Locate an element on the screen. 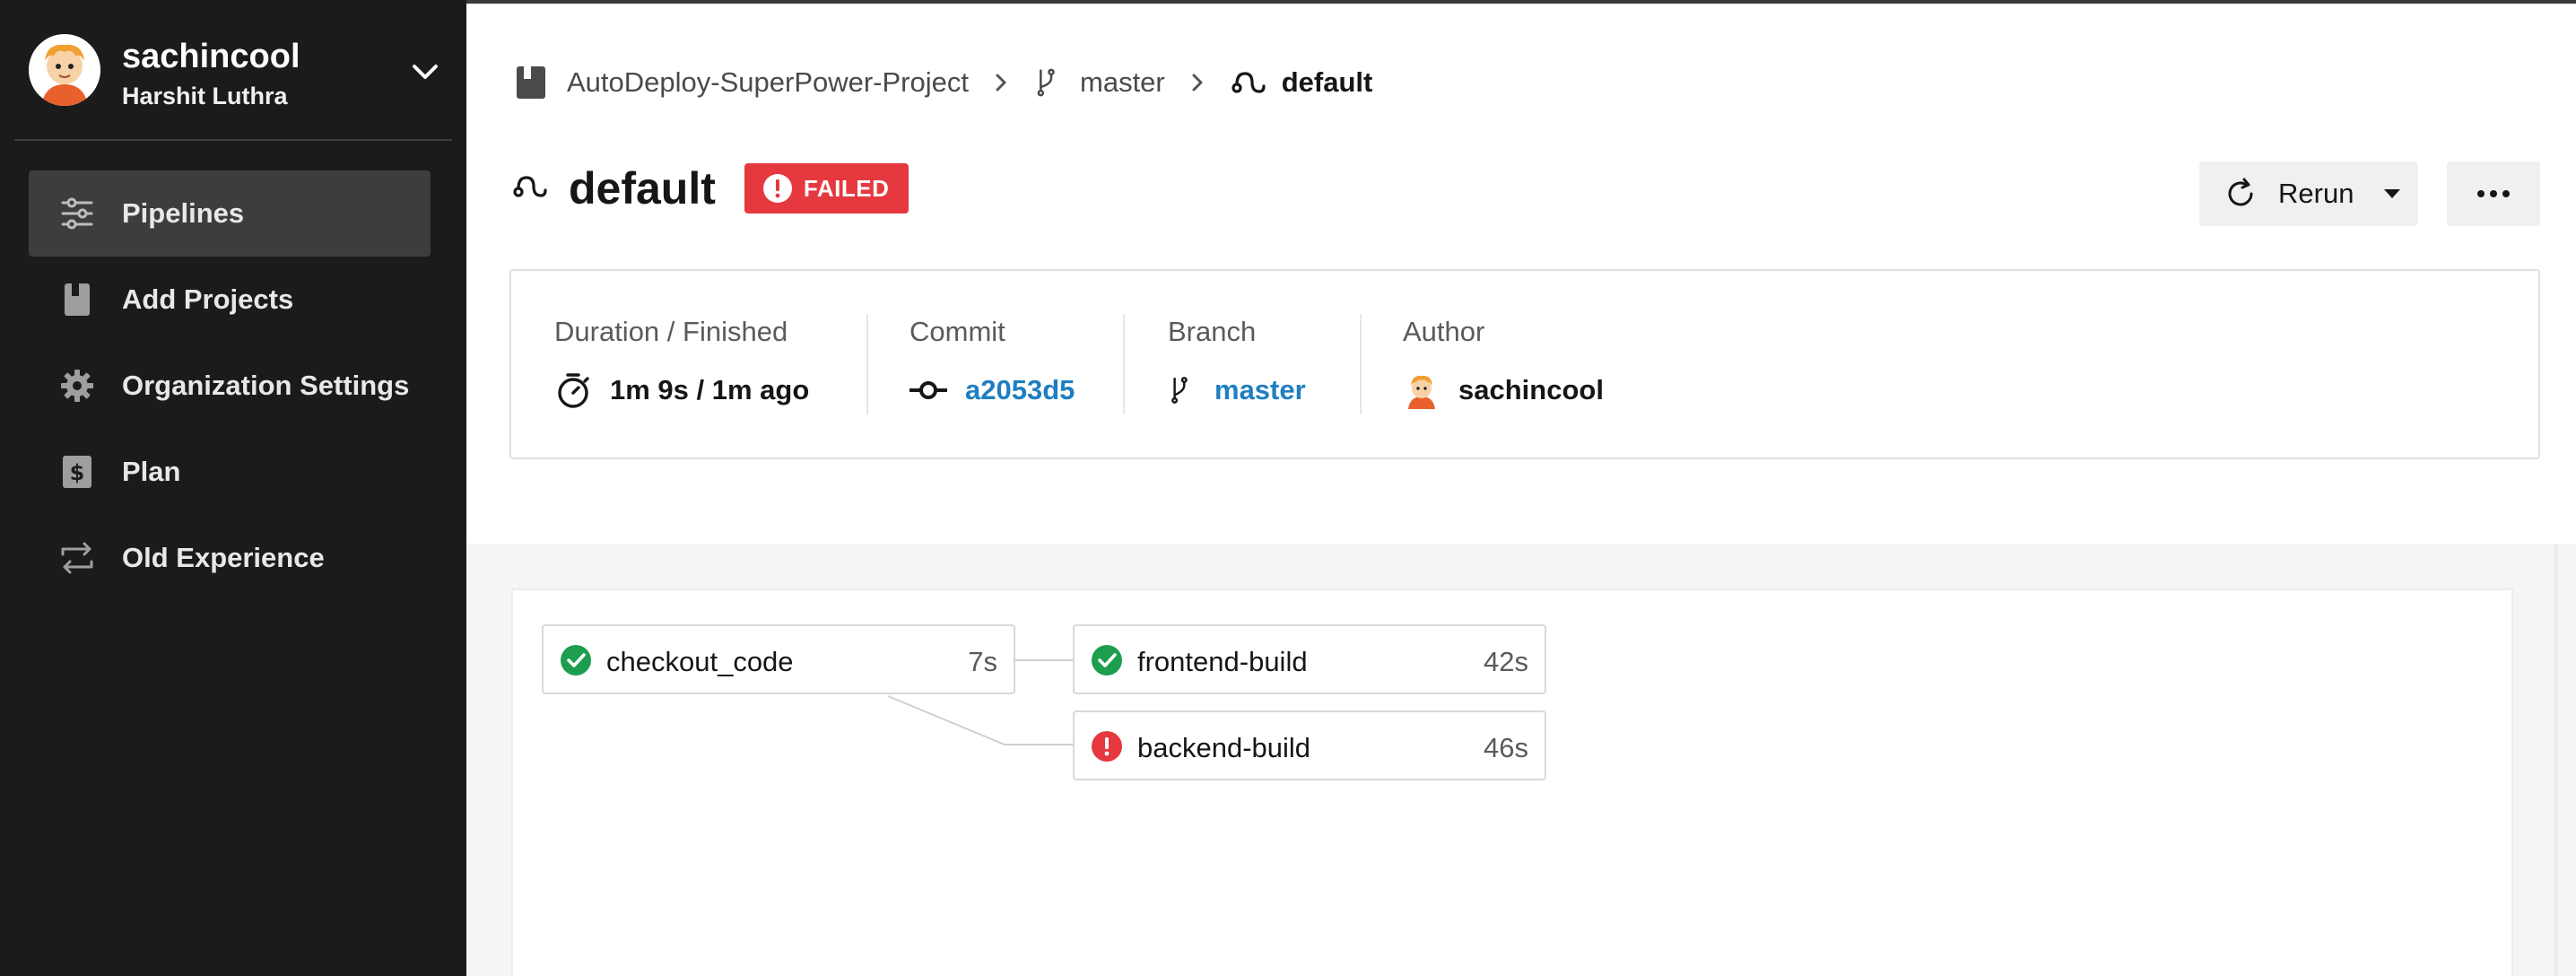  author-avatar is located at coordinates (1421, 392).